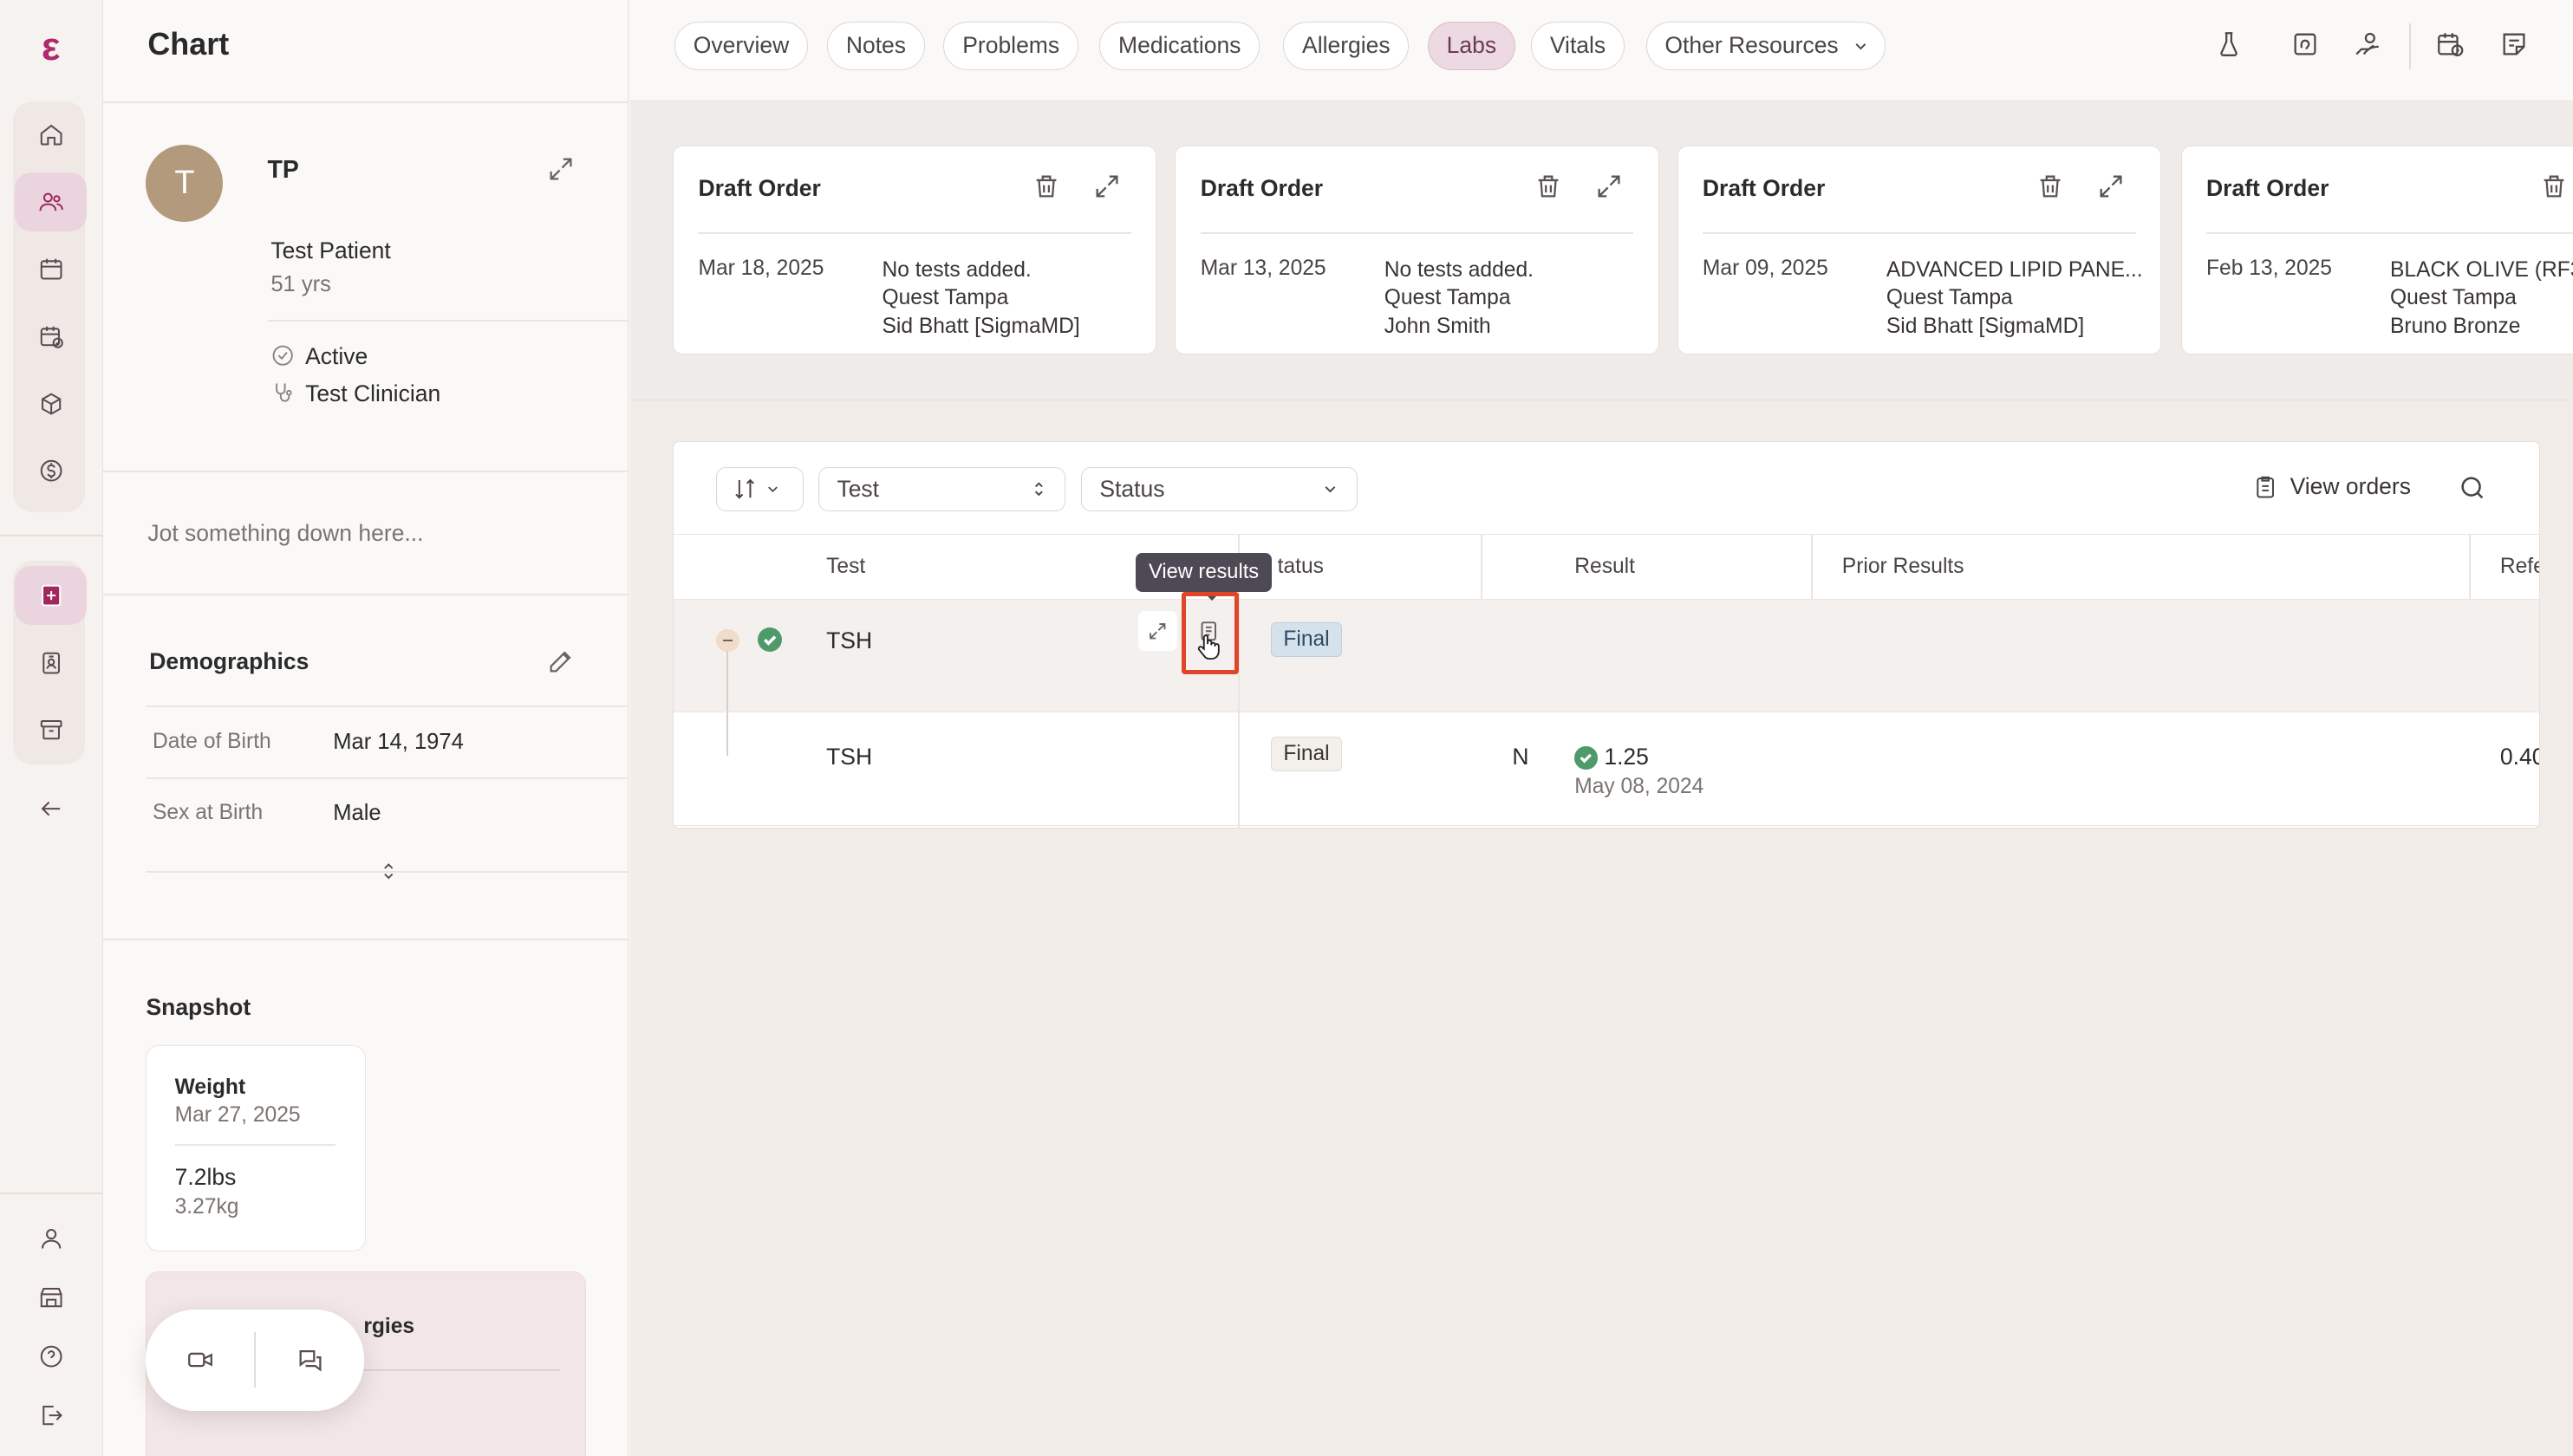 The image size is (2573, 1456). Describe the element at coordinates (51, 1297) in the screenshot. I see `building-icon` at that location.